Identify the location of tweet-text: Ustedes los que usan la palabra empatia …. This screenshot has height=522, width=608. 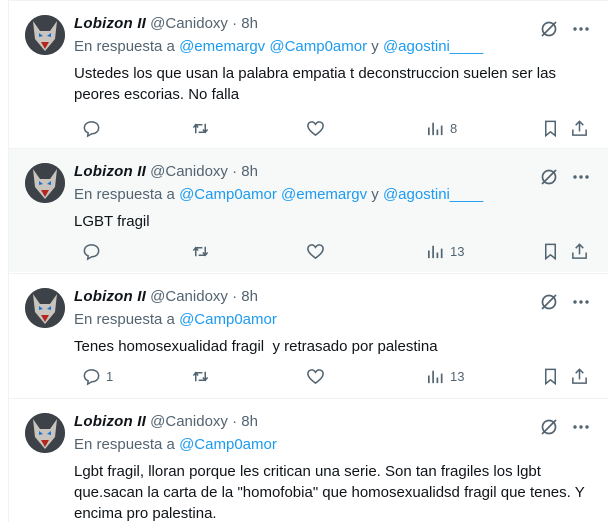
(317, 84).